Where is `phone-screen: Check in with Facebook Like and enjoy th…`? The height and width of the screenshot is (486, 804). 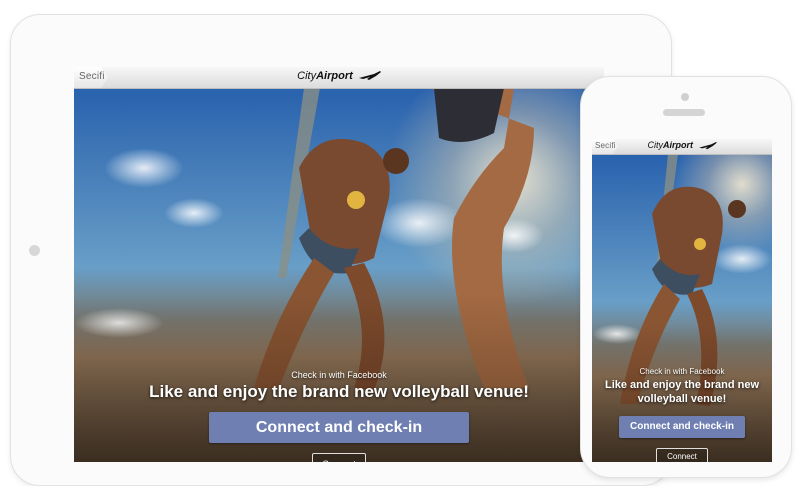
phone-screen: Check in with Facebook Like and enjoy th… is located at coordinates (682, 300).